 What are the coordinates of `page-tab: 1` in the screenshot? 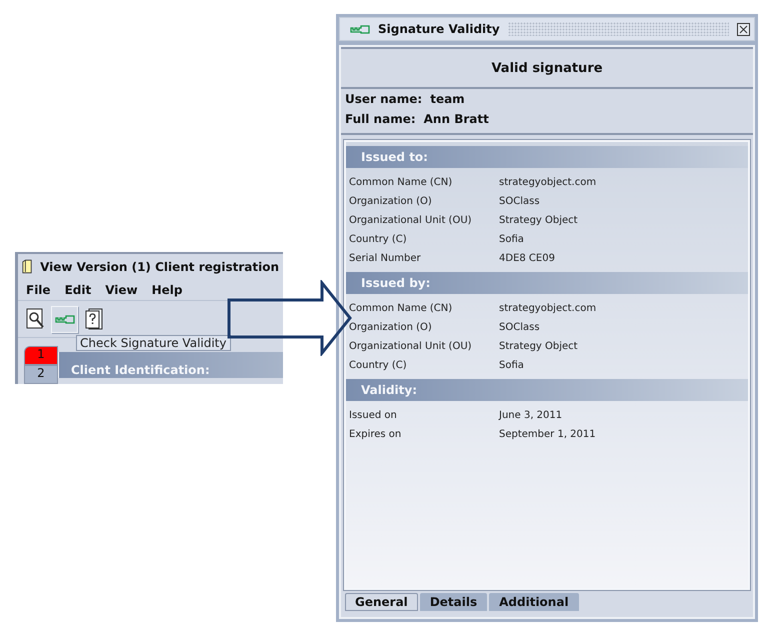 It's located at (41, 355).